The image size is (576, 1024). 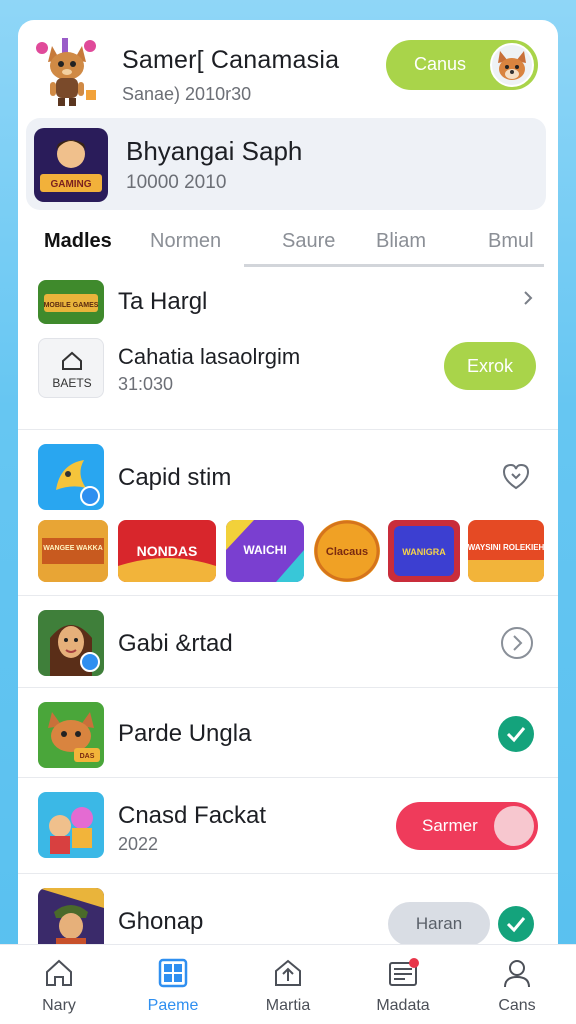 What do you see at coordinates (67, 70) in the screenshot?
I see `fox-character-icon` at bounding box center [67, 70].